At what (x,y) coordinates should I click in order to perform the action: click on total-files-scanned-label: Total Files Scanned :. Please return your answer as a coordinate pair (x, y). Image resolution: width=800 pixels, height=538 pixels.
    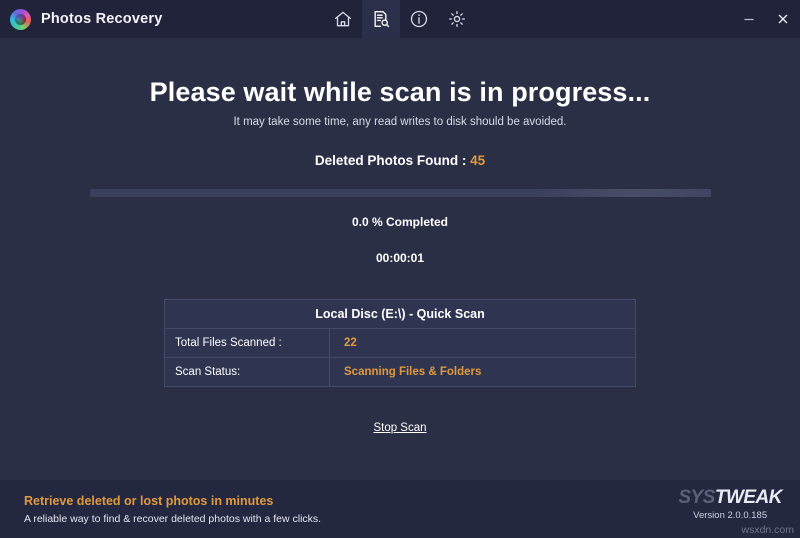
    Looking at the image, I should click on (247, 343).